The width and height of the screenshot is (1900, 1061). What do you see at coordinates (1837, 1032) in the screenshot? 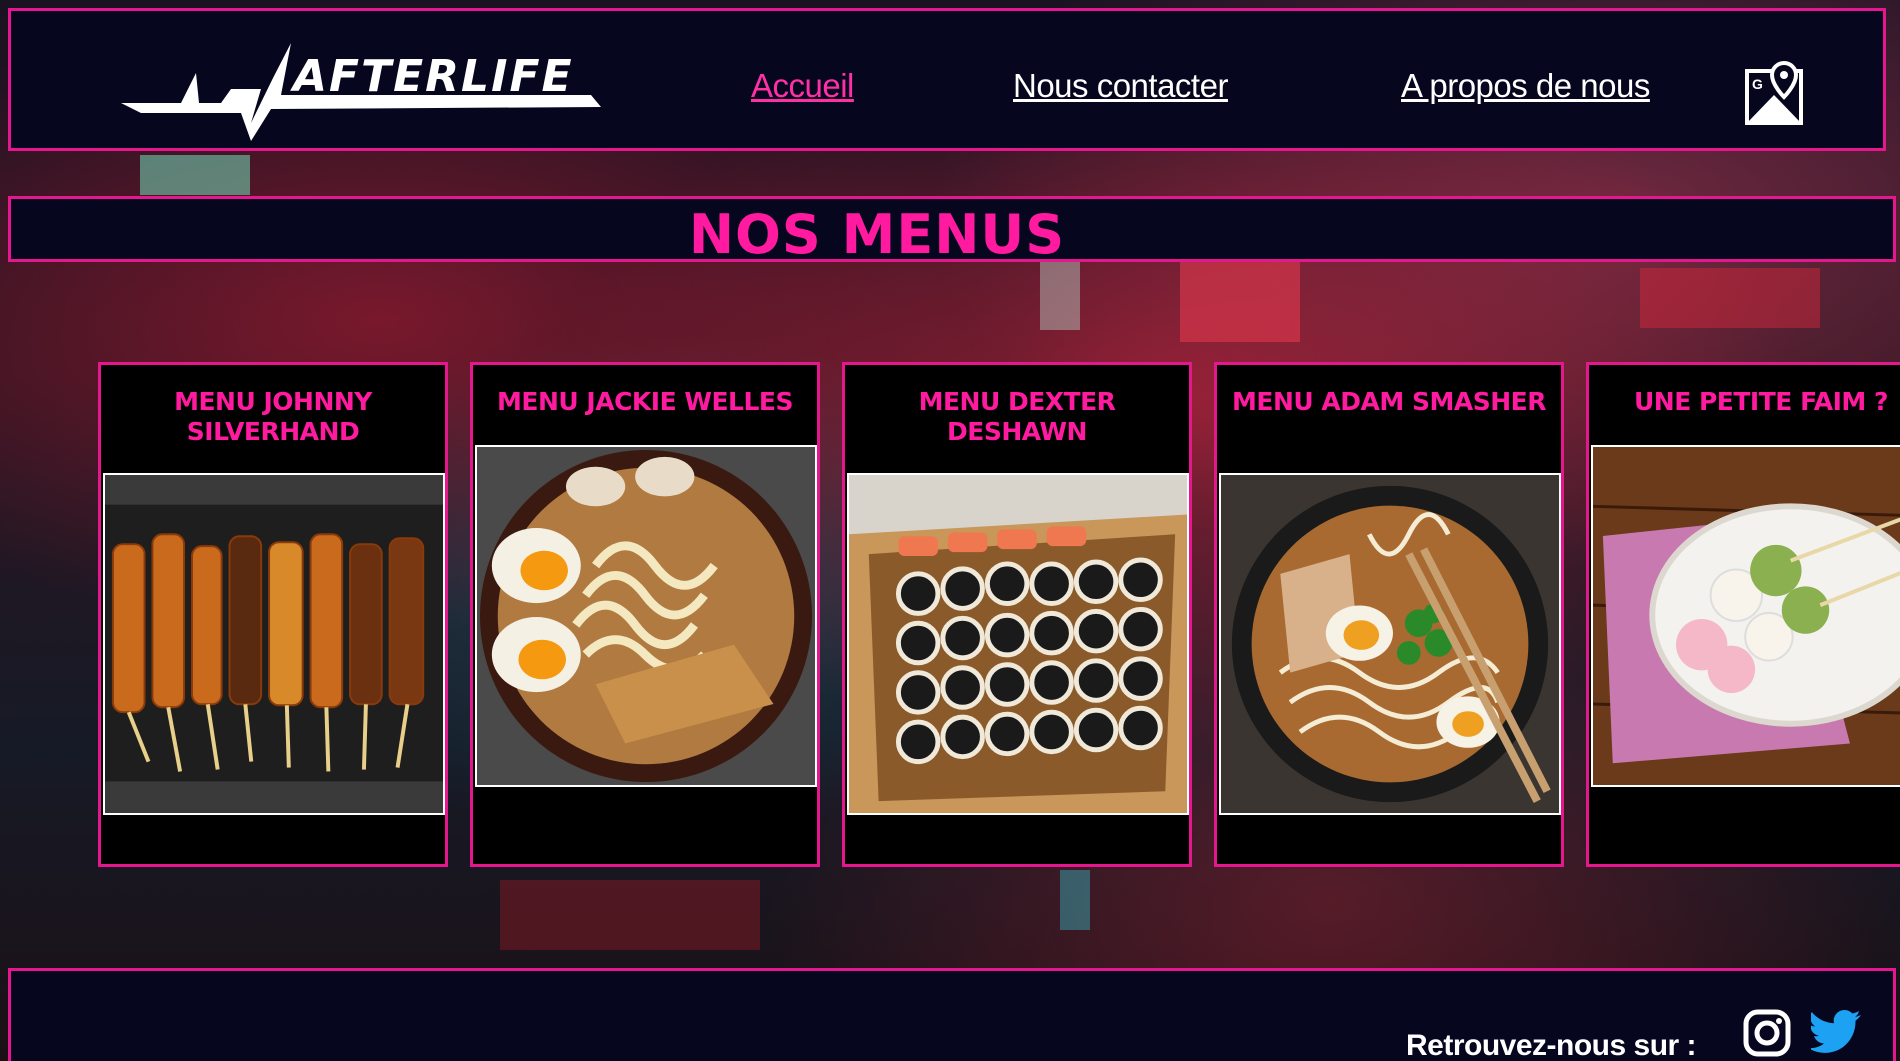
I see `twitter-icon` at bounding box center [1837, 1032].